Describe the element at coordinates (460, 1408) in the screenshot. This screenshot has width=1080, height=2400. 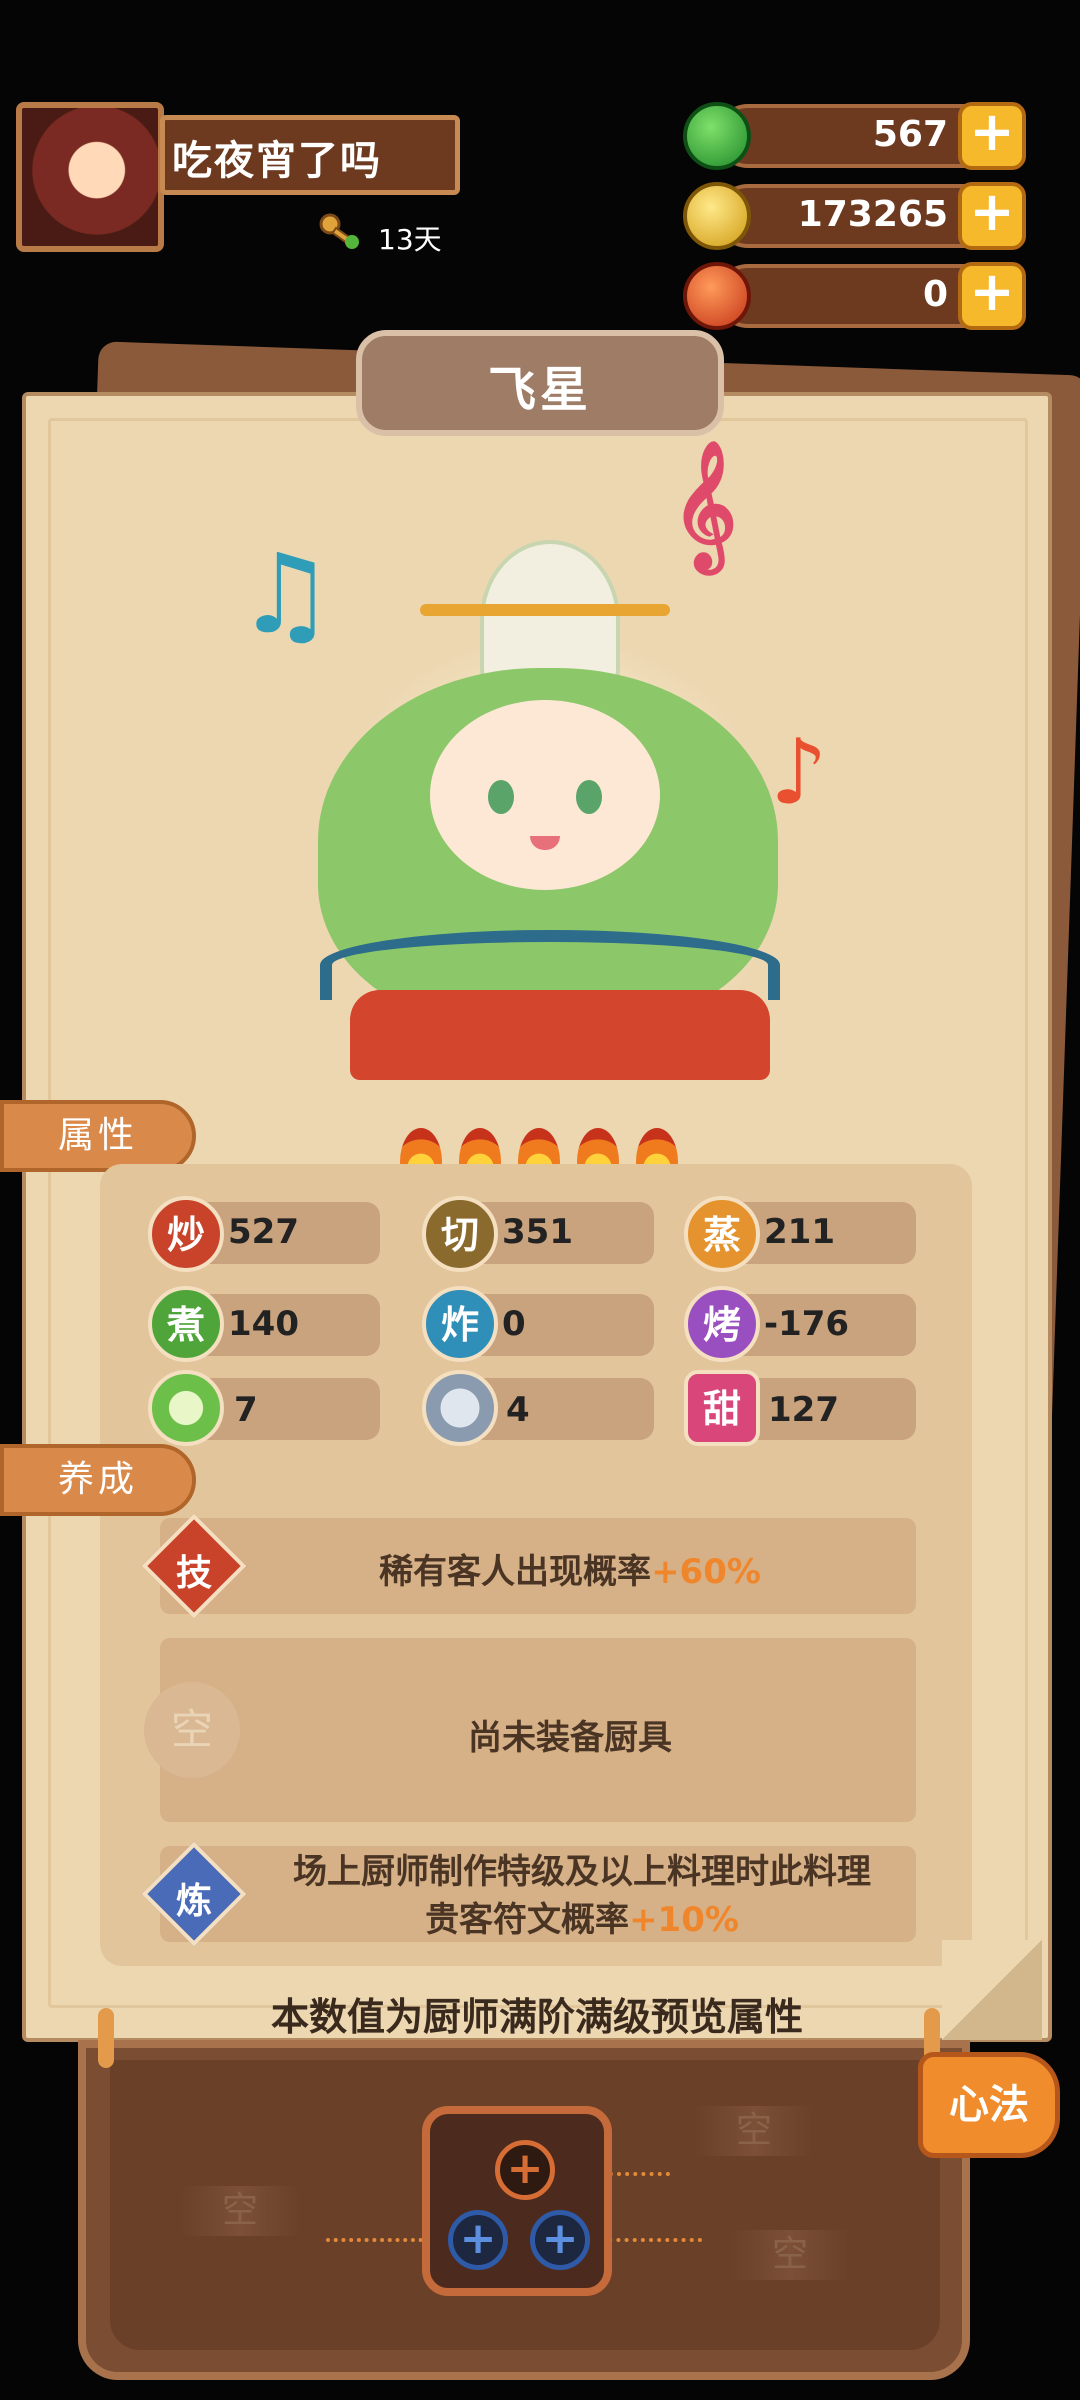
I see `fish-icon` at that location.